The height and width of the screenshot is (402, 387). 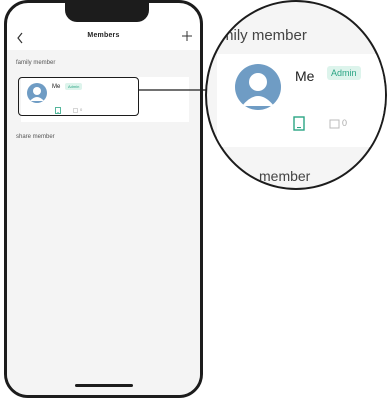 What do you see at coordinates (107, 12) in the screenshot?
I see `phone-notch` at bounding box center [107, 12].